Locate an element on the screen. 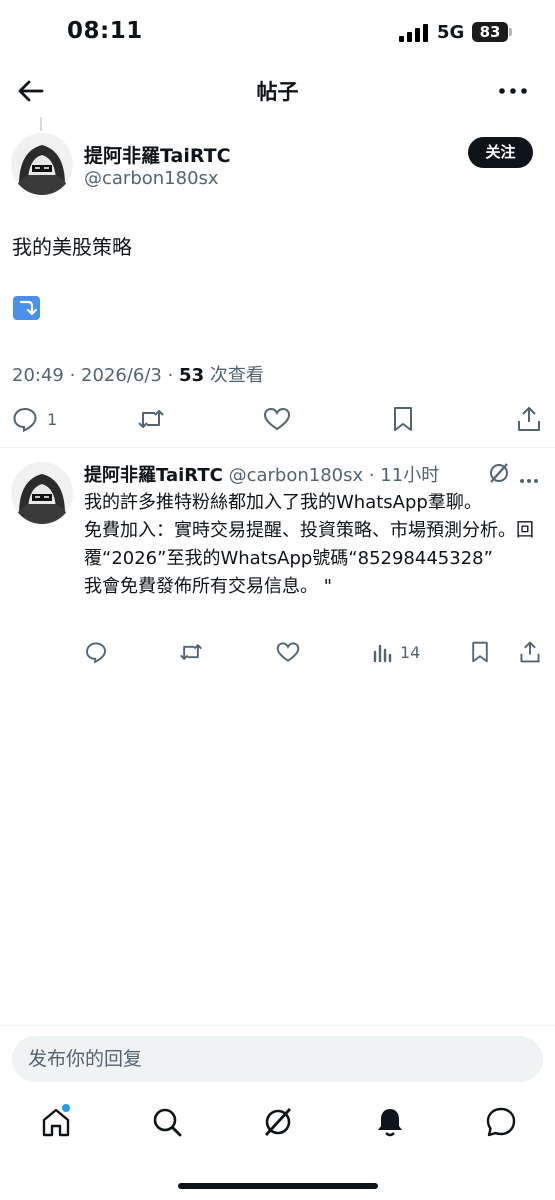  page-title: 帖子 is located at coordinates (277, 92).